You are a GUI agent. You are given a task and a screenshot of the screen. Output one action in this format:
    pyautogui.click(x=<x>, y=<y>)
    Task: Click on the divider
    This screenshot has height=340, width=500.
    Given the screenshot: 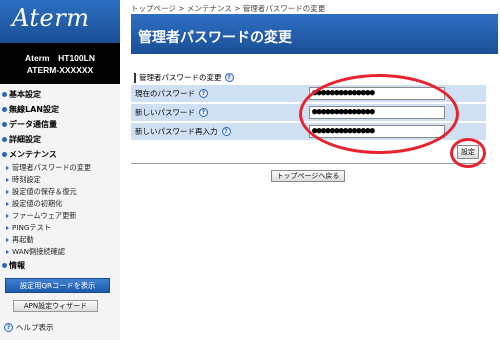 What is the action you would take?
    pyautogui.click(x=308, y=163)
    